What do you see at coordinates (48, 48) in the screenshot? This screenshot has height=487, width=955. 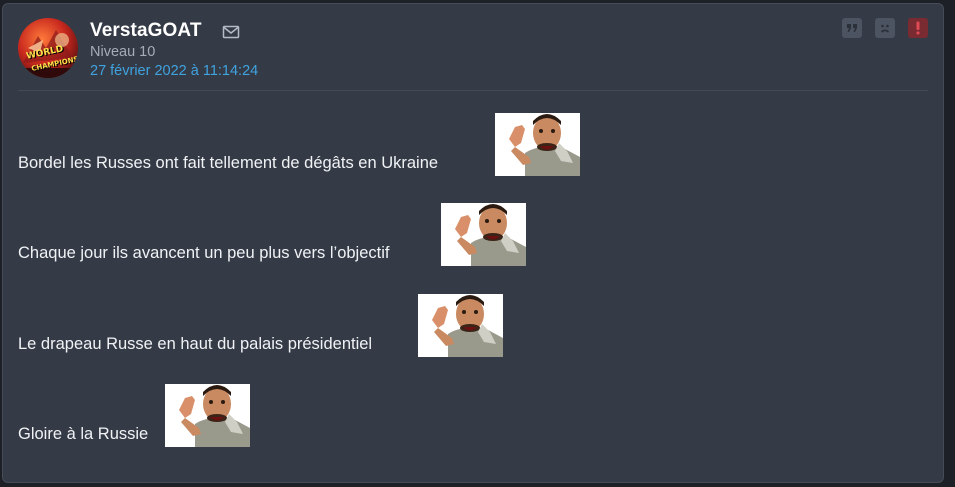 I see `avatar: WORLD CHAMPIONS` at bounding box center [48, 48].